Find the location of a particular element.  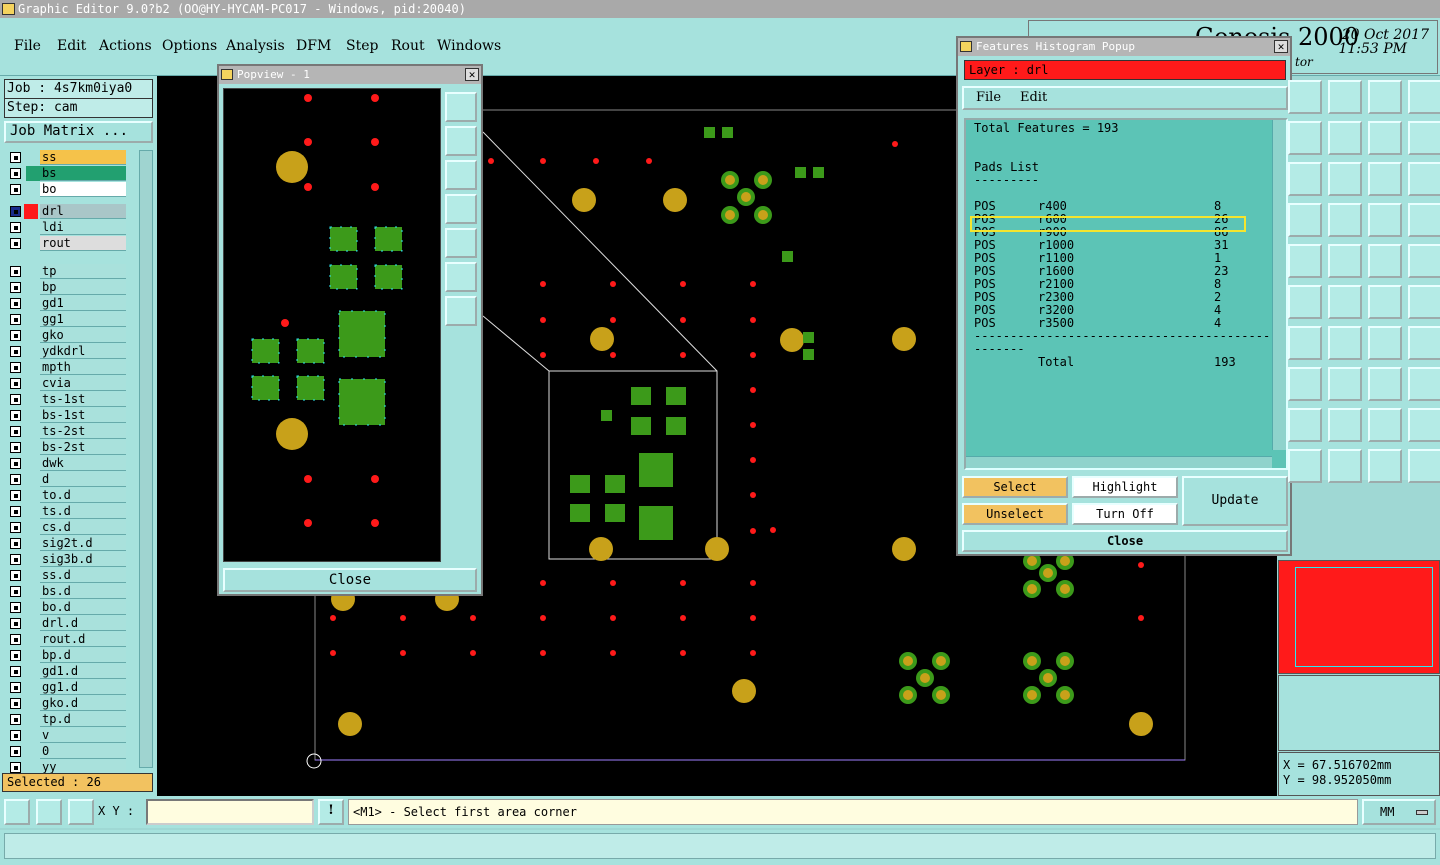

window-icon is located at coordinates (1424, 97).